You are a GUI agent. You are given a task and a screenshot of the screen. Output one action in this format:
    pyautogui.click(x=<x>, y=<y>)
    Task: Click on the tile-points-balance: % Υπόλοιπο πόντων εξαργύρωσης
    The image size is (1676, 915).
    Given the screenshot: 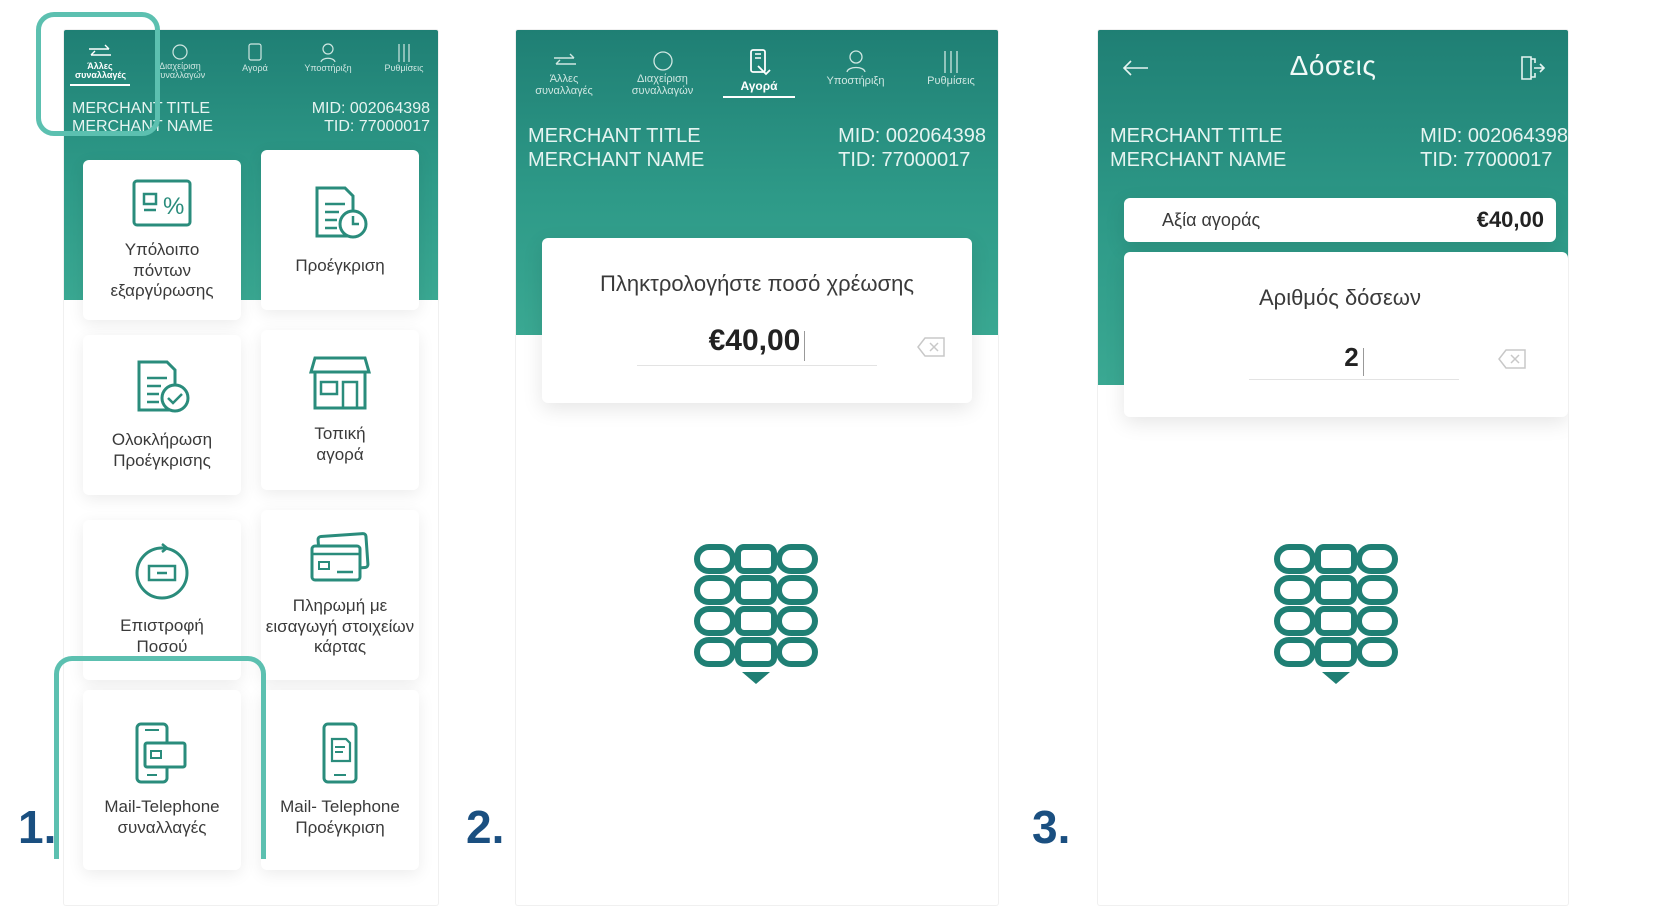 What is the action you would take?
    pyautogui.click(x=162, y=240)
    